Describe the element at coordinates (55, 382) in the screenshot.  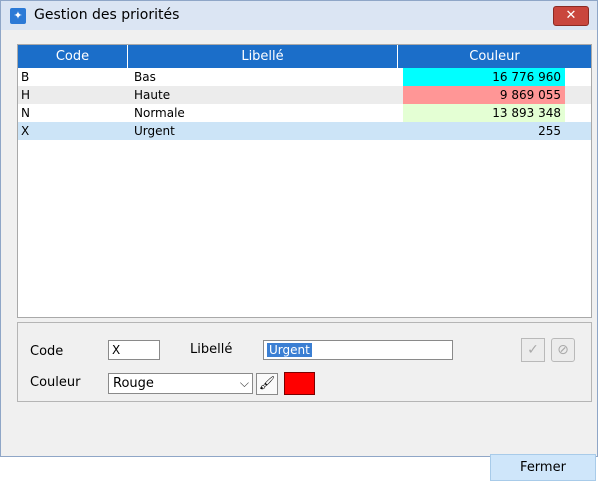
I see `color-label: Couleur` at that location.